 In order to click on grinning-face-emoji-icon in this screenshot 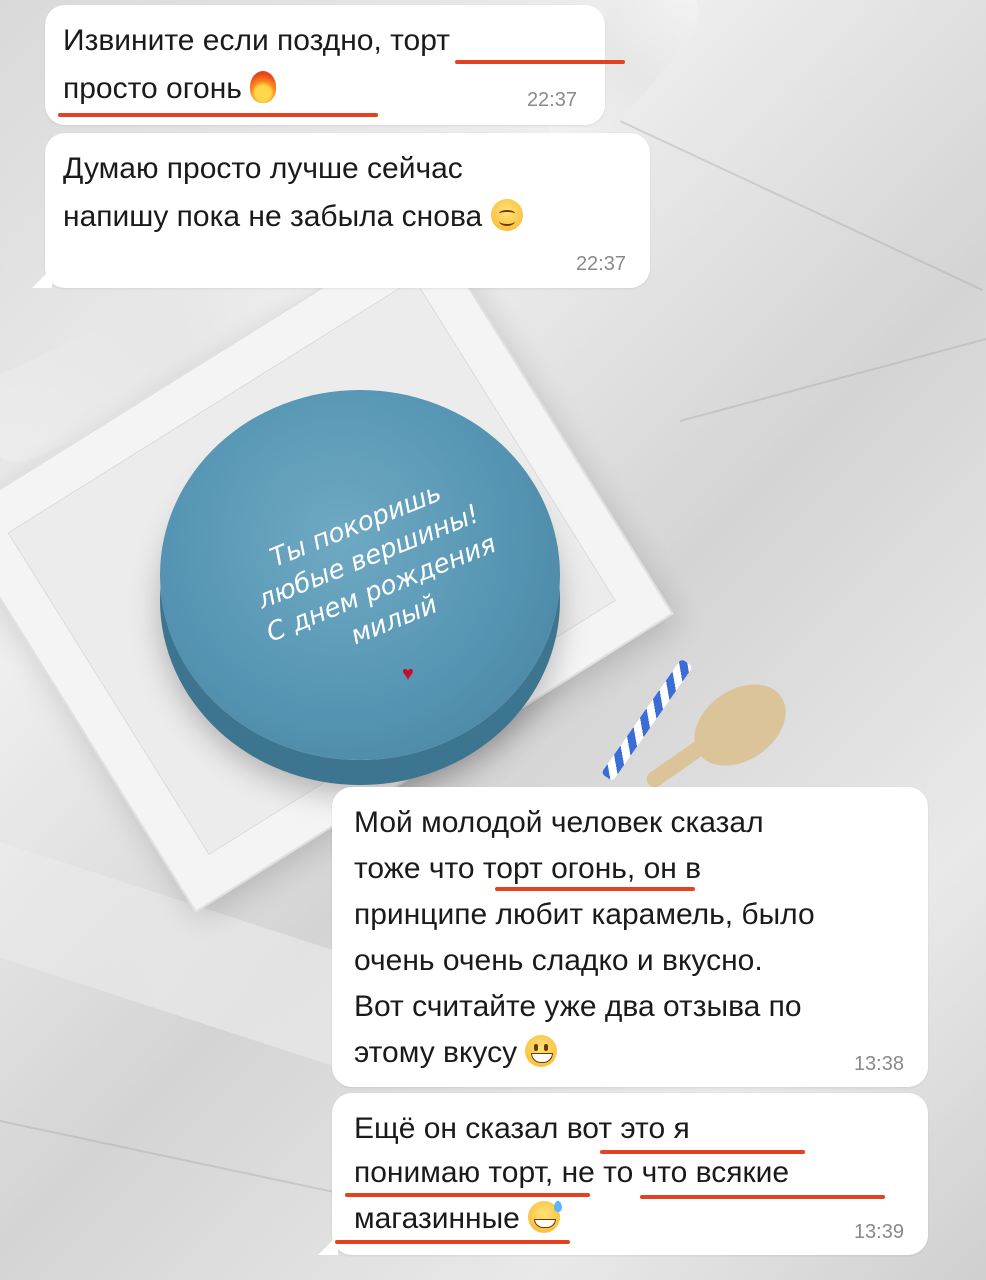, I will do `click(541, 1051)`.